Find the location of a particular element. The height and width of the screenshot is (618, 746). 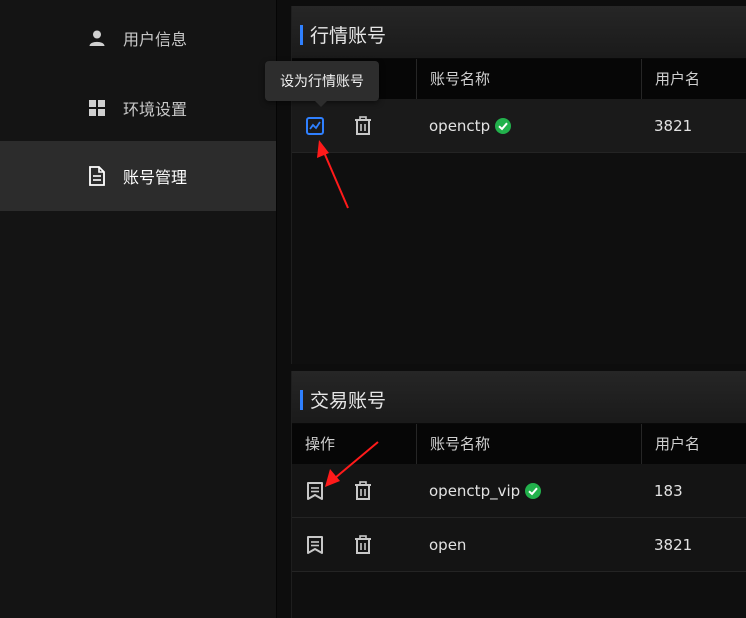

sidebar-item-account-management: 账号管理 is located at coordinates (138, 176).